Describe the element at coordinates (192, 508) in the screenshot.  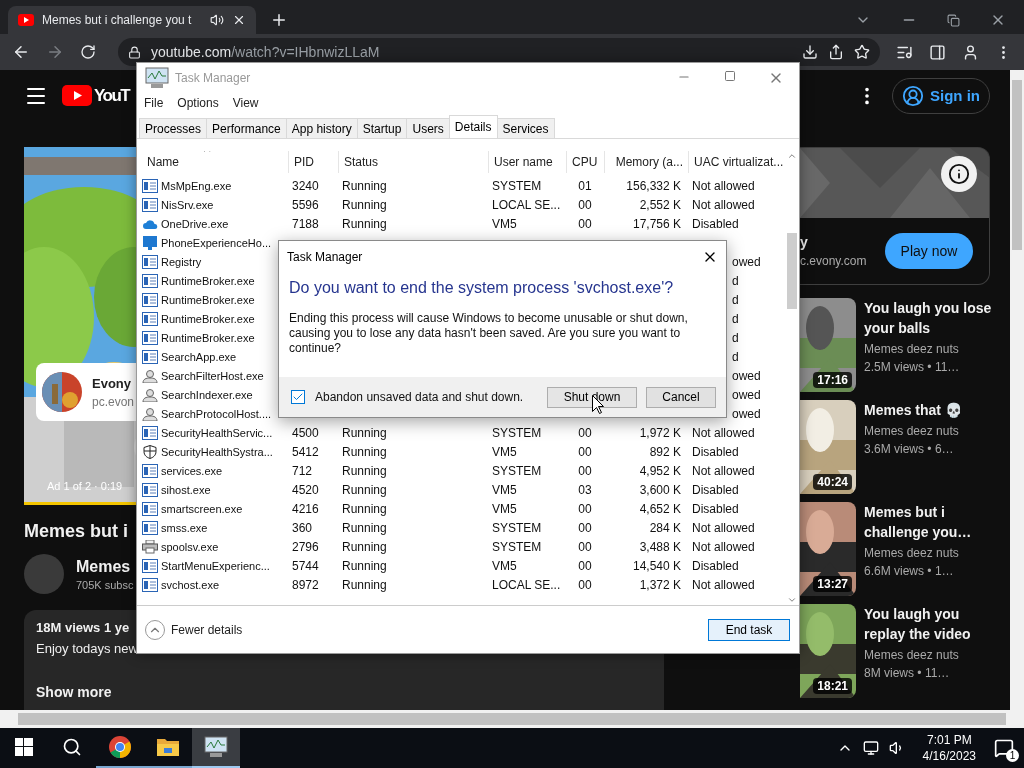
I see `process-name: smartscreen.exe` at that location.